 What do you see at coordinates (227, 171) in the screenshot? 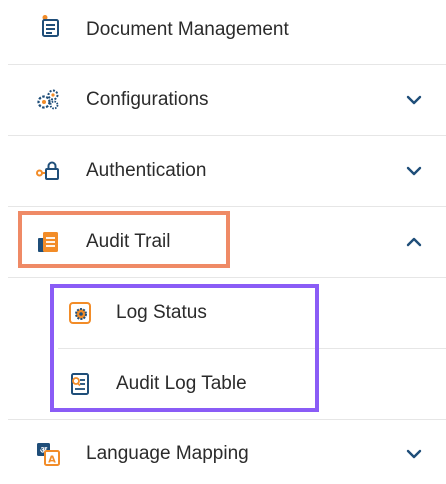
I see `menu-item-authentication: Authentication` at bounding box center [227, 171].